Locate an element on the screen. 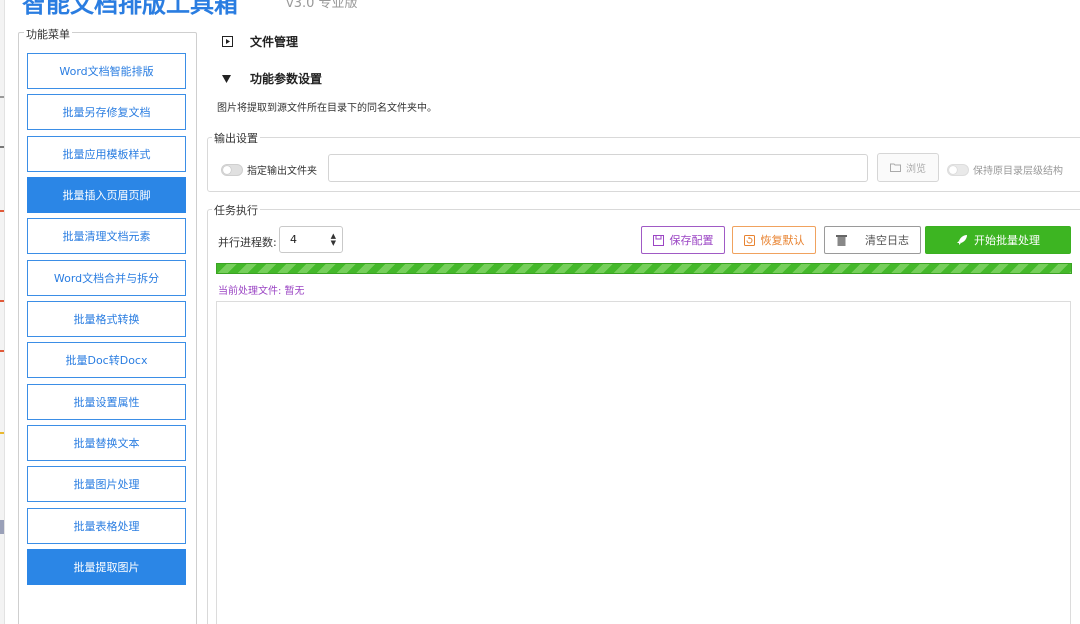 The image size is (1080, 624). current-file-status: 当前处理文件: 暂无 is located at coordinates (261, 291).